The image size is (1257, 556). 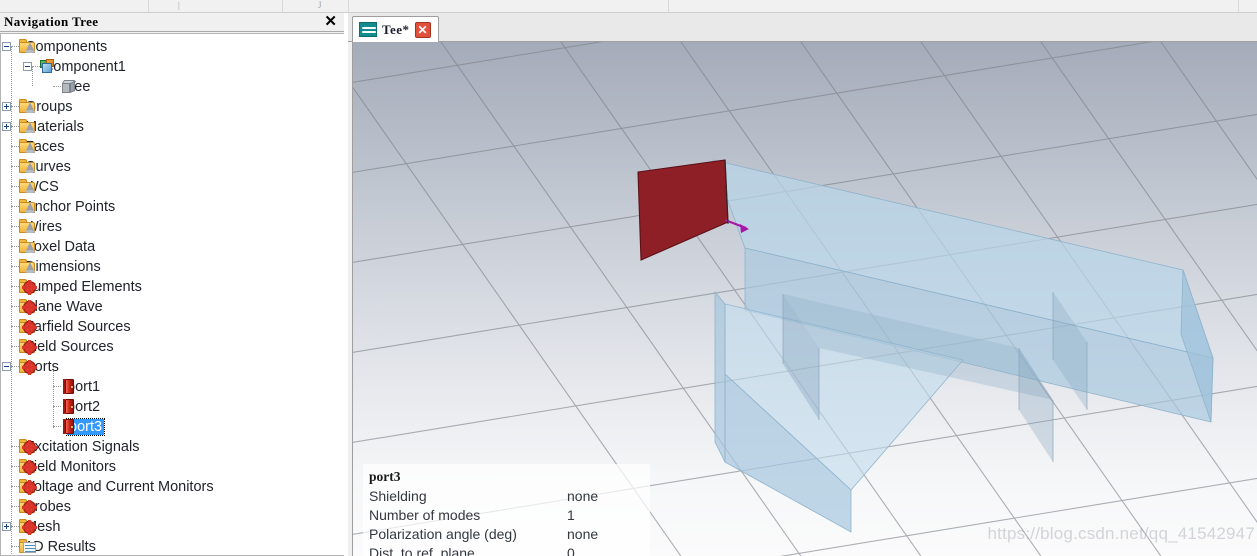 I want to click on tree-item-voxel-data: Voxel Data, so click(x=172, y=247).